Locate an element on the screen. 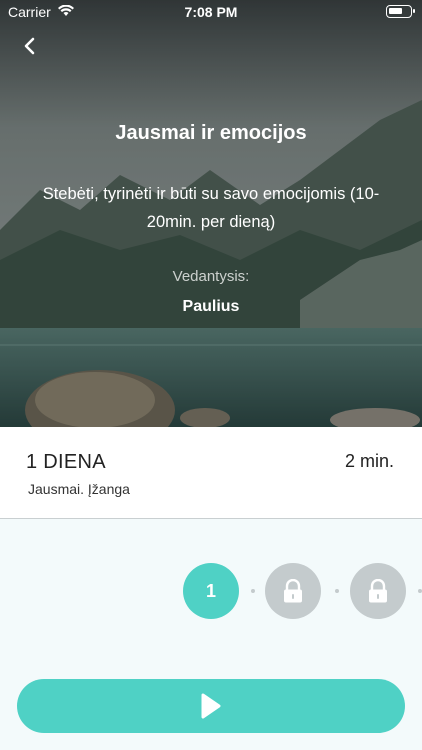 This screenshot has height=750, width=422. lesson-day: 1 DIENA is located at coordinates (66, 462).